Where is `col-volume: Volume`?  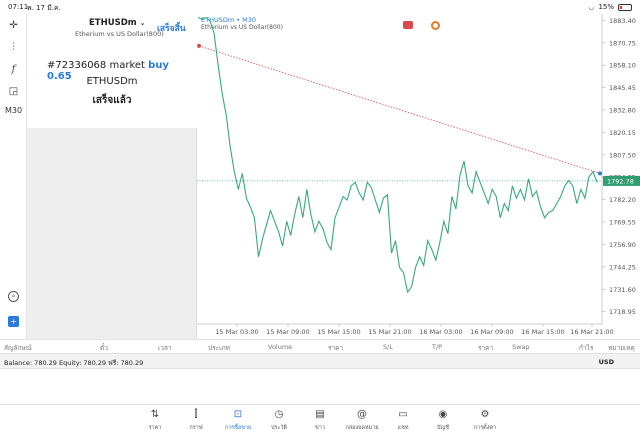 col-volume: Volume is located at coordinates (280, 347).